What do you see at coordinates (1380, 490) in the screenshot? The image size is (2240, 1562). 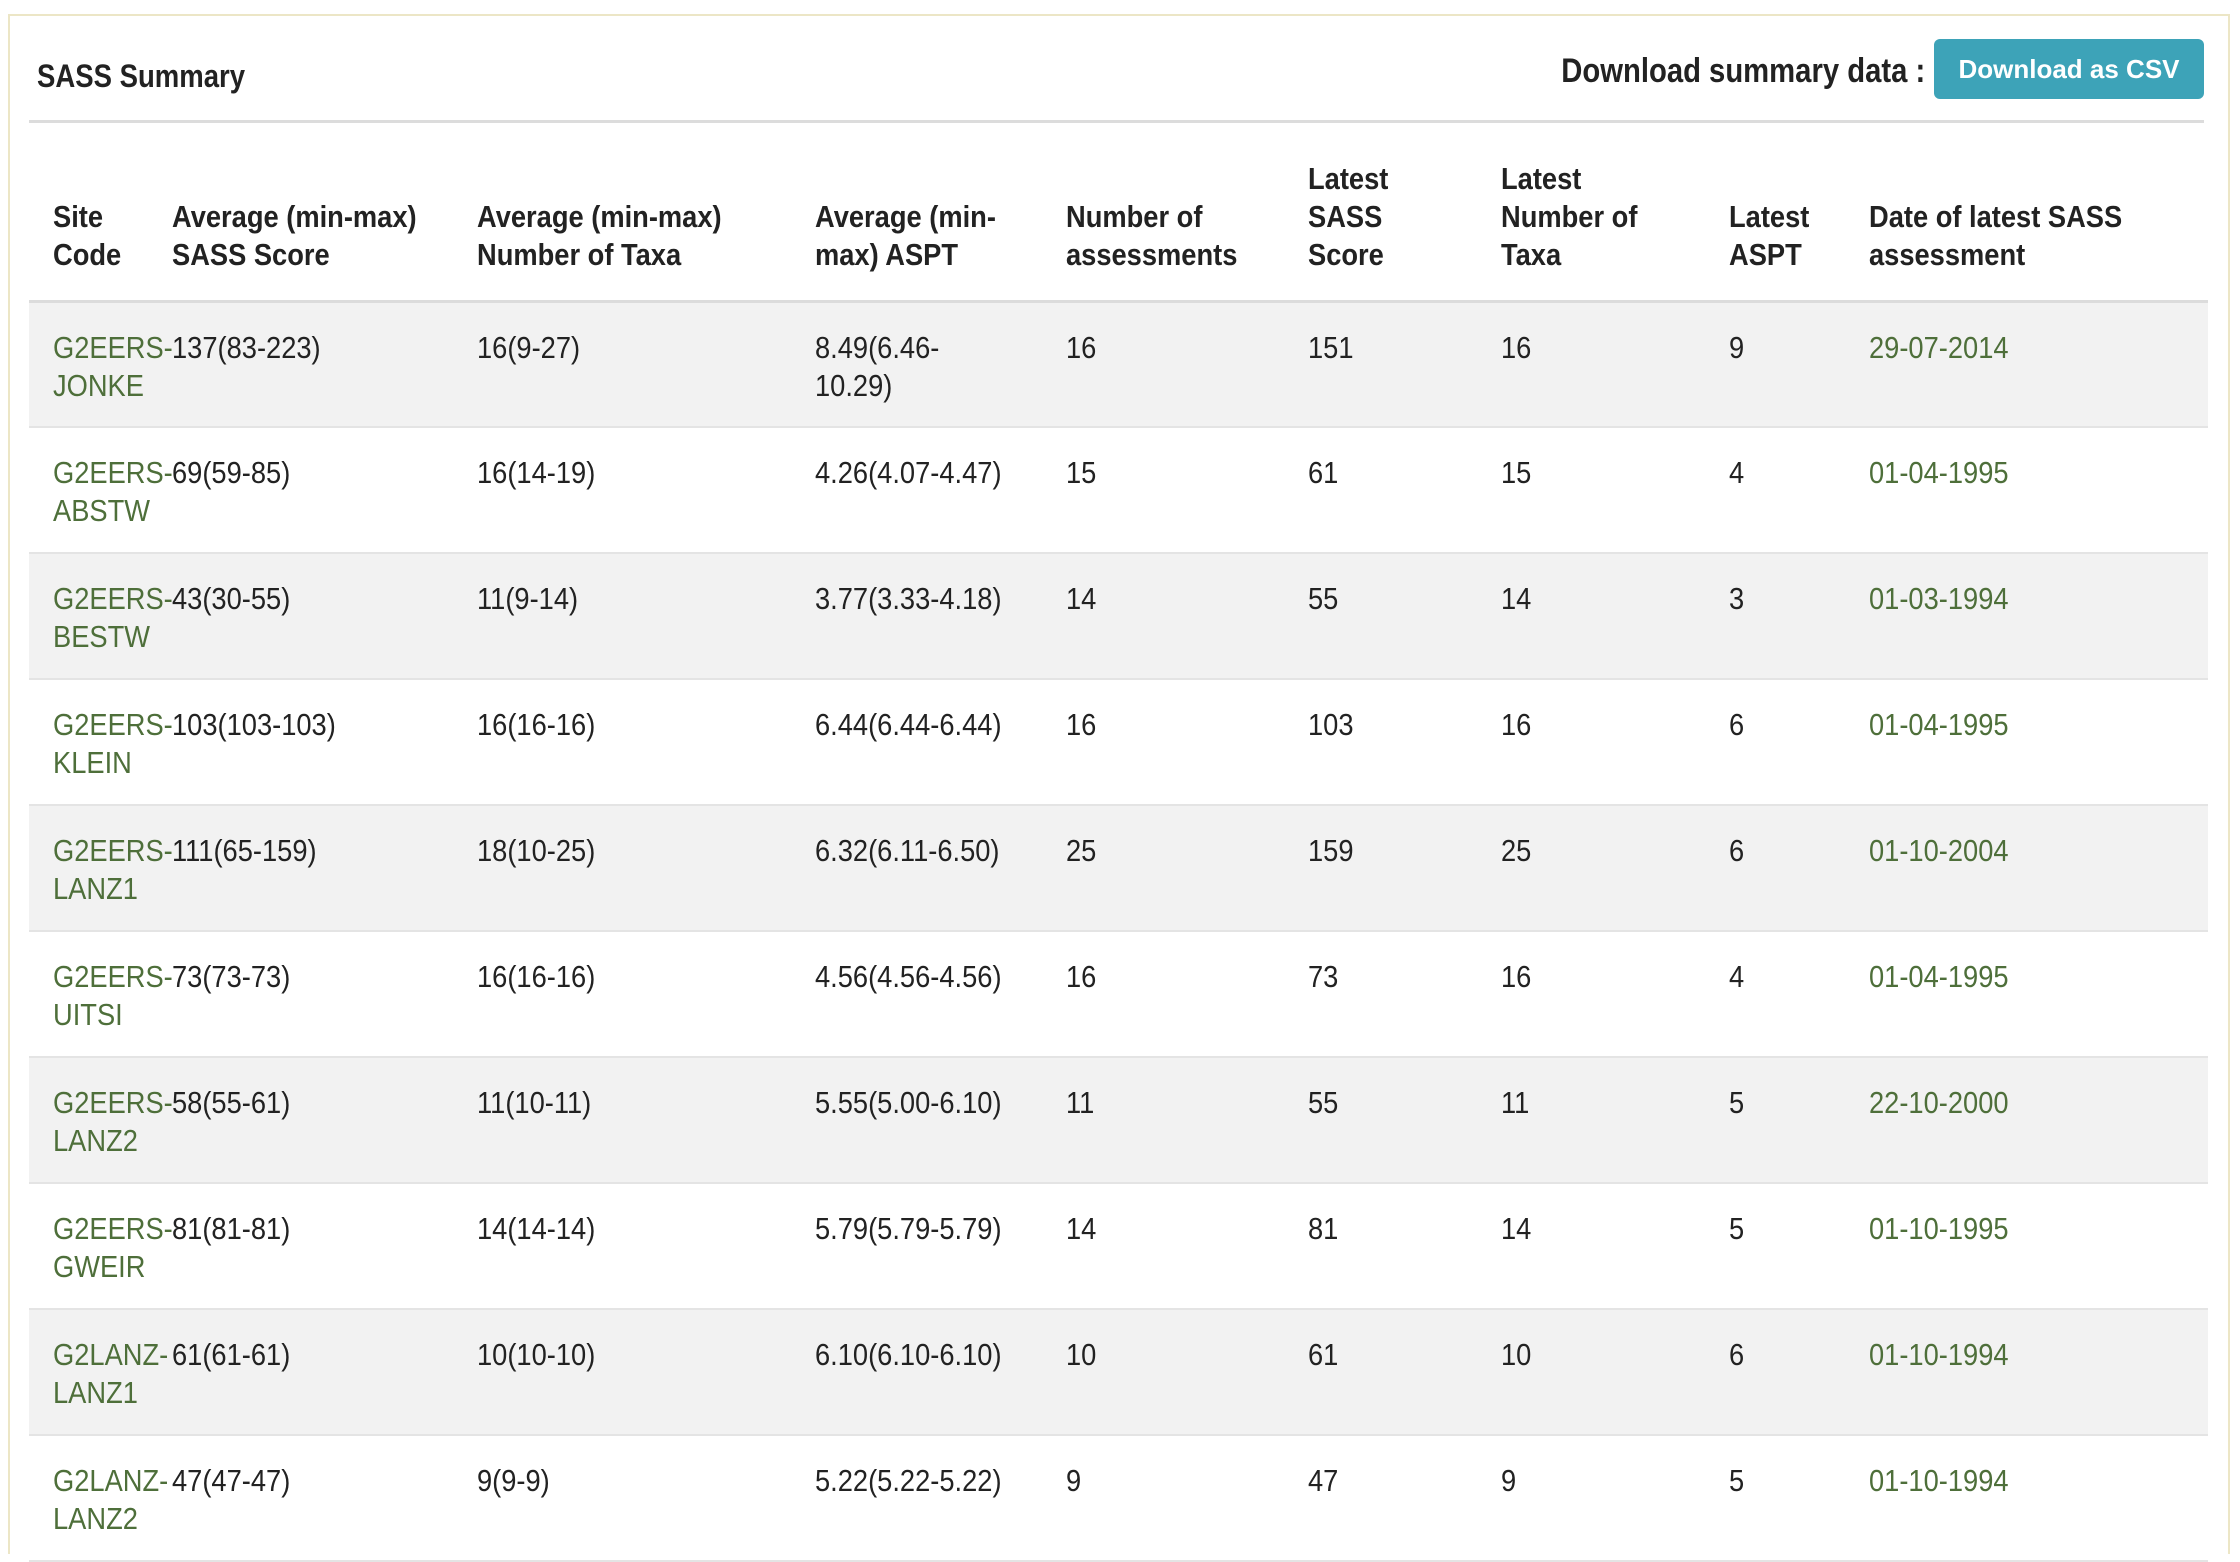 I see `table-cell: 61` at bounding box center [1380, 490].